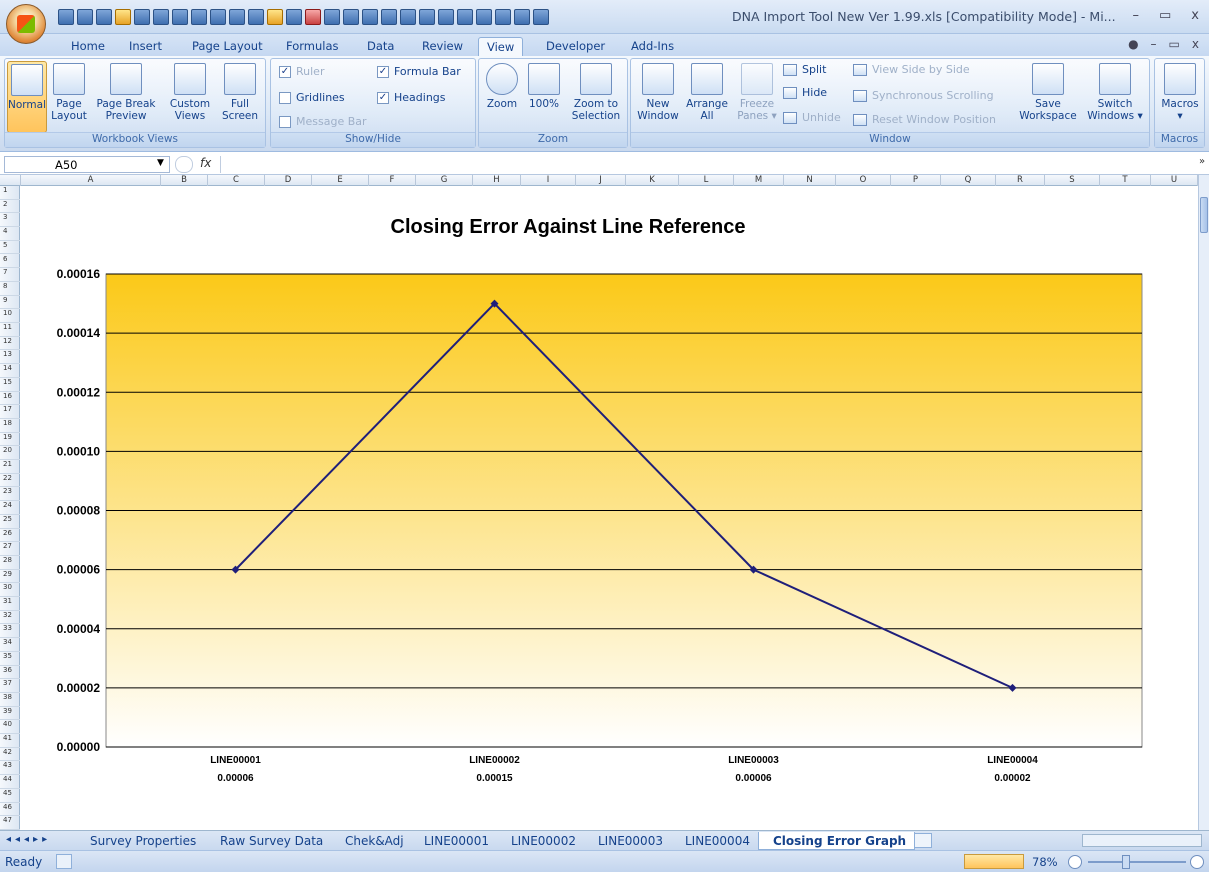 The image size is (1209, 872). I want to click on row-header: 37, so click(10, 686).